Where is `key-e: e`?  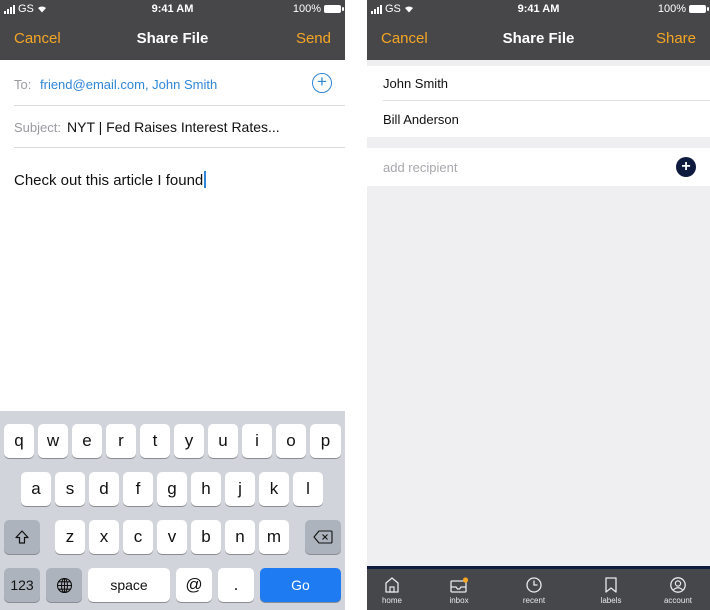 key-e: e is located at coordinates (87, 441).